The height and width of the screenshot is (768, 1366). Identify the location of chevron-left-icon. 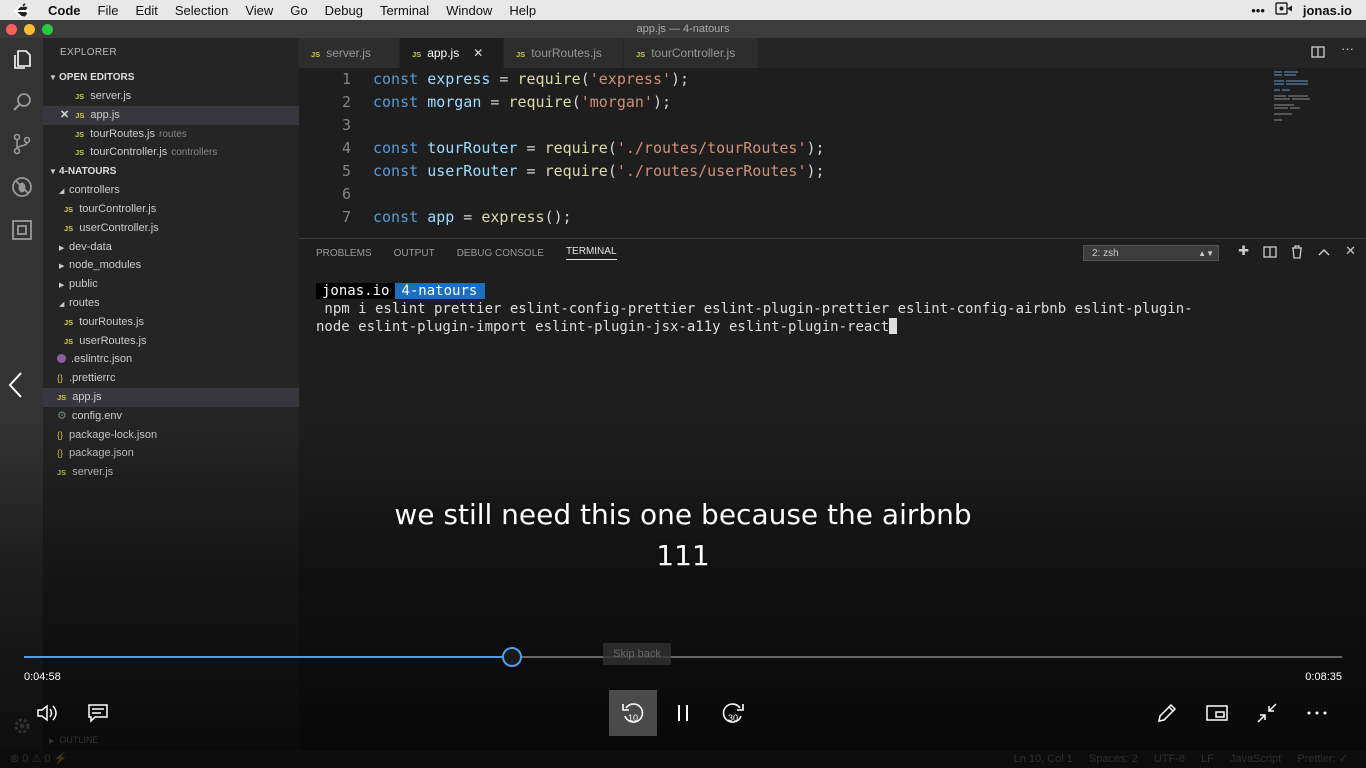
(16, 385).